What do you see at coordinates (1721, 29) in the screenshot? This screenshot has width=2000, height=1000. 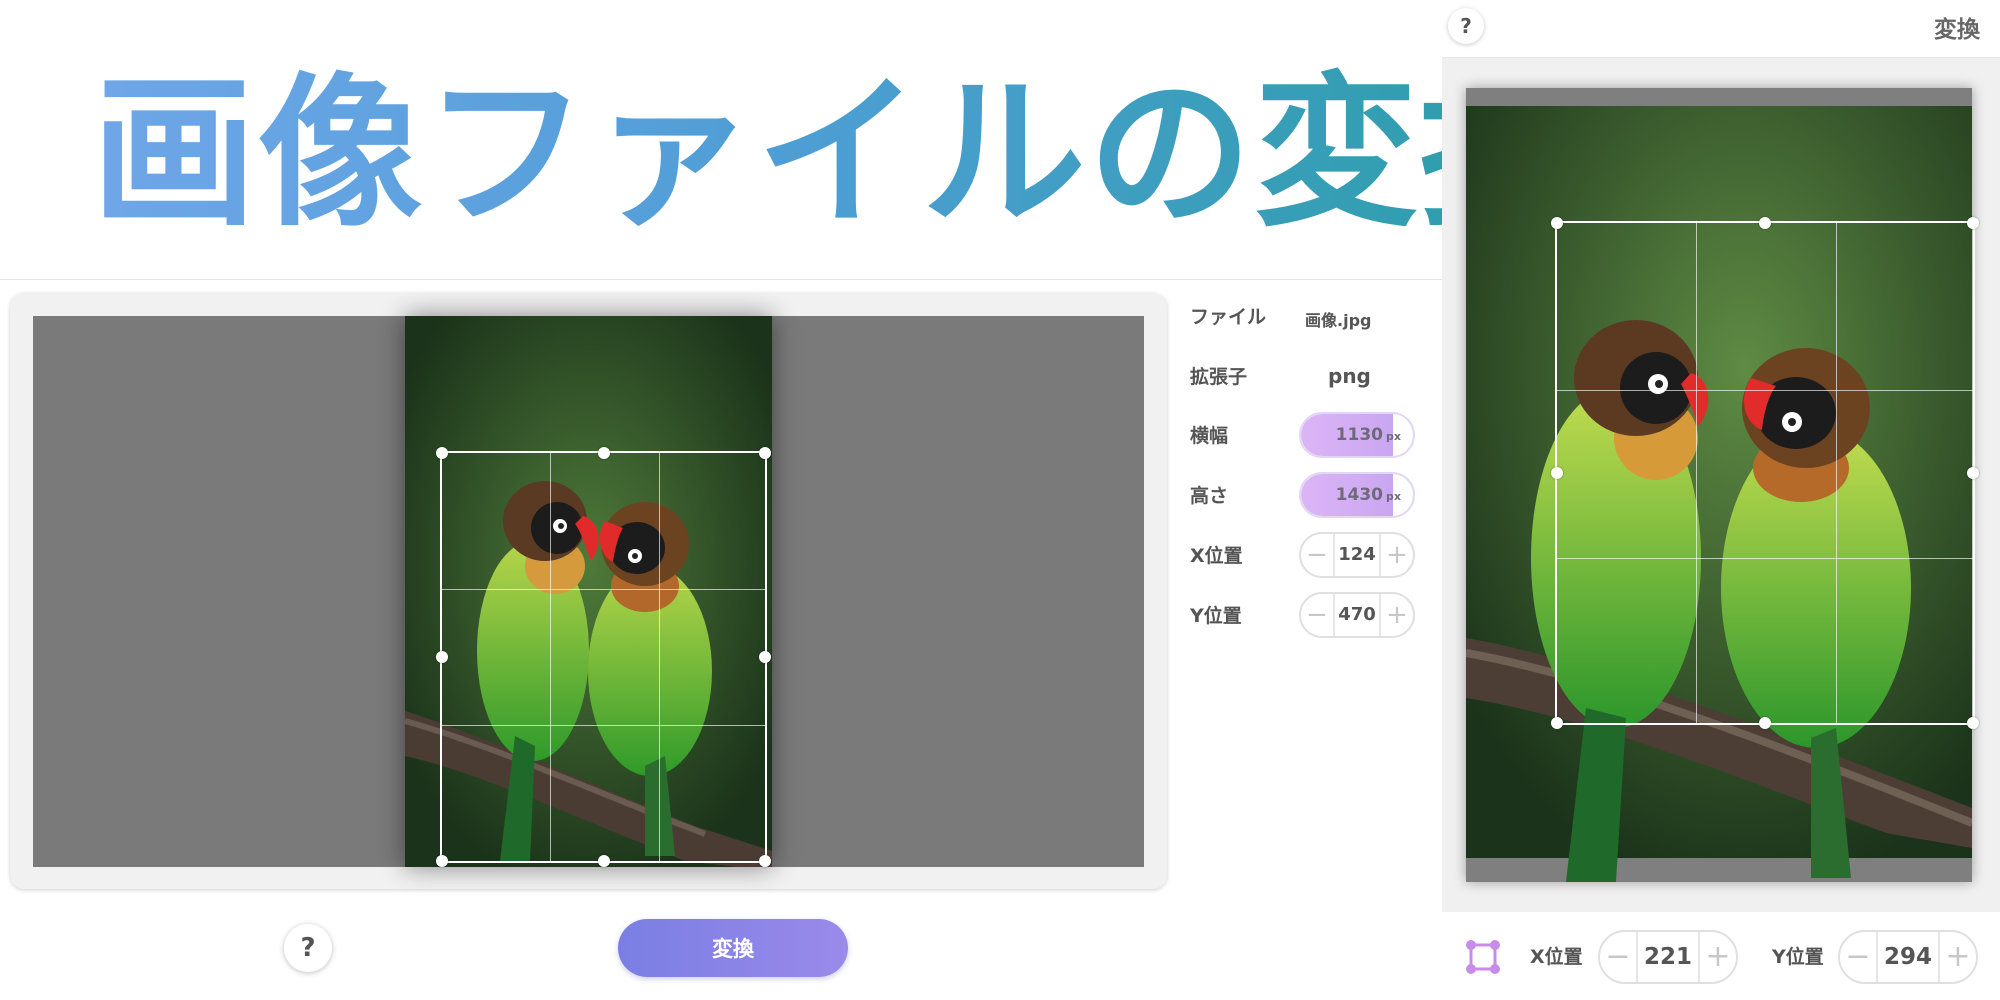 I see `preview-header: ? 変換` at bounding box center [1721, 29].